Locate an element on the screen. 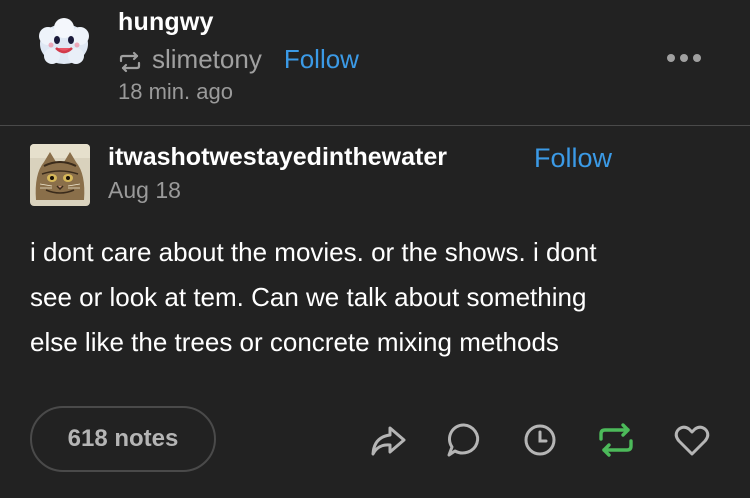 The image size is (750, 498). avatar is located at coordinates (64, 42).